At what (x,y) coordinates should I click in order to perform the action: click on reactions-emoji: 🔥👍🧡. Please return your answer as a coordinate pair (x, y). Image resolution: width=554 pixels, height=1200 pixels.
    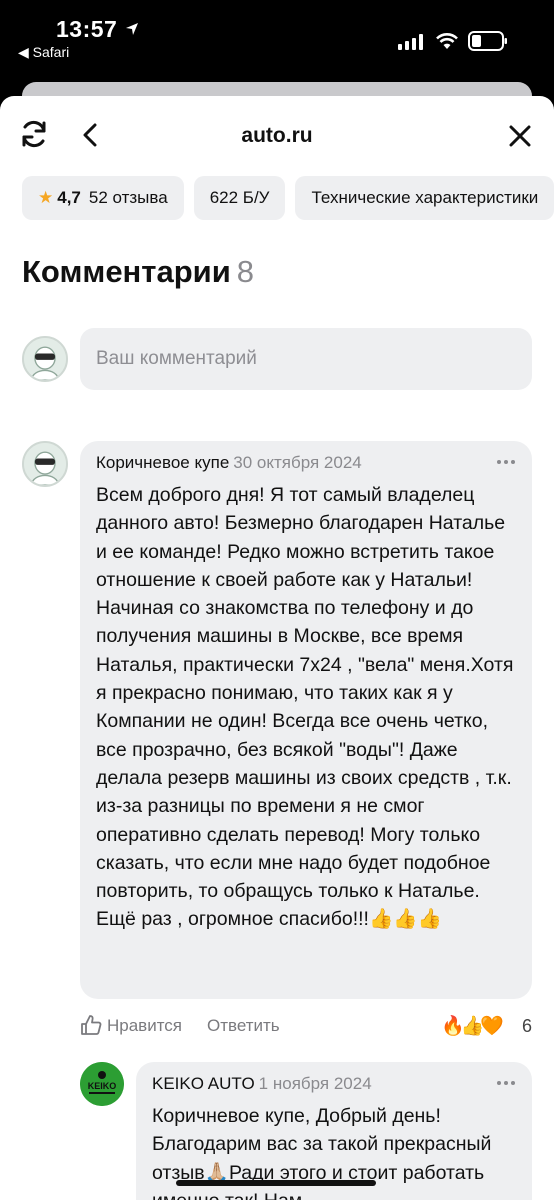
    Looking at the image, I should click on (472, 1026).